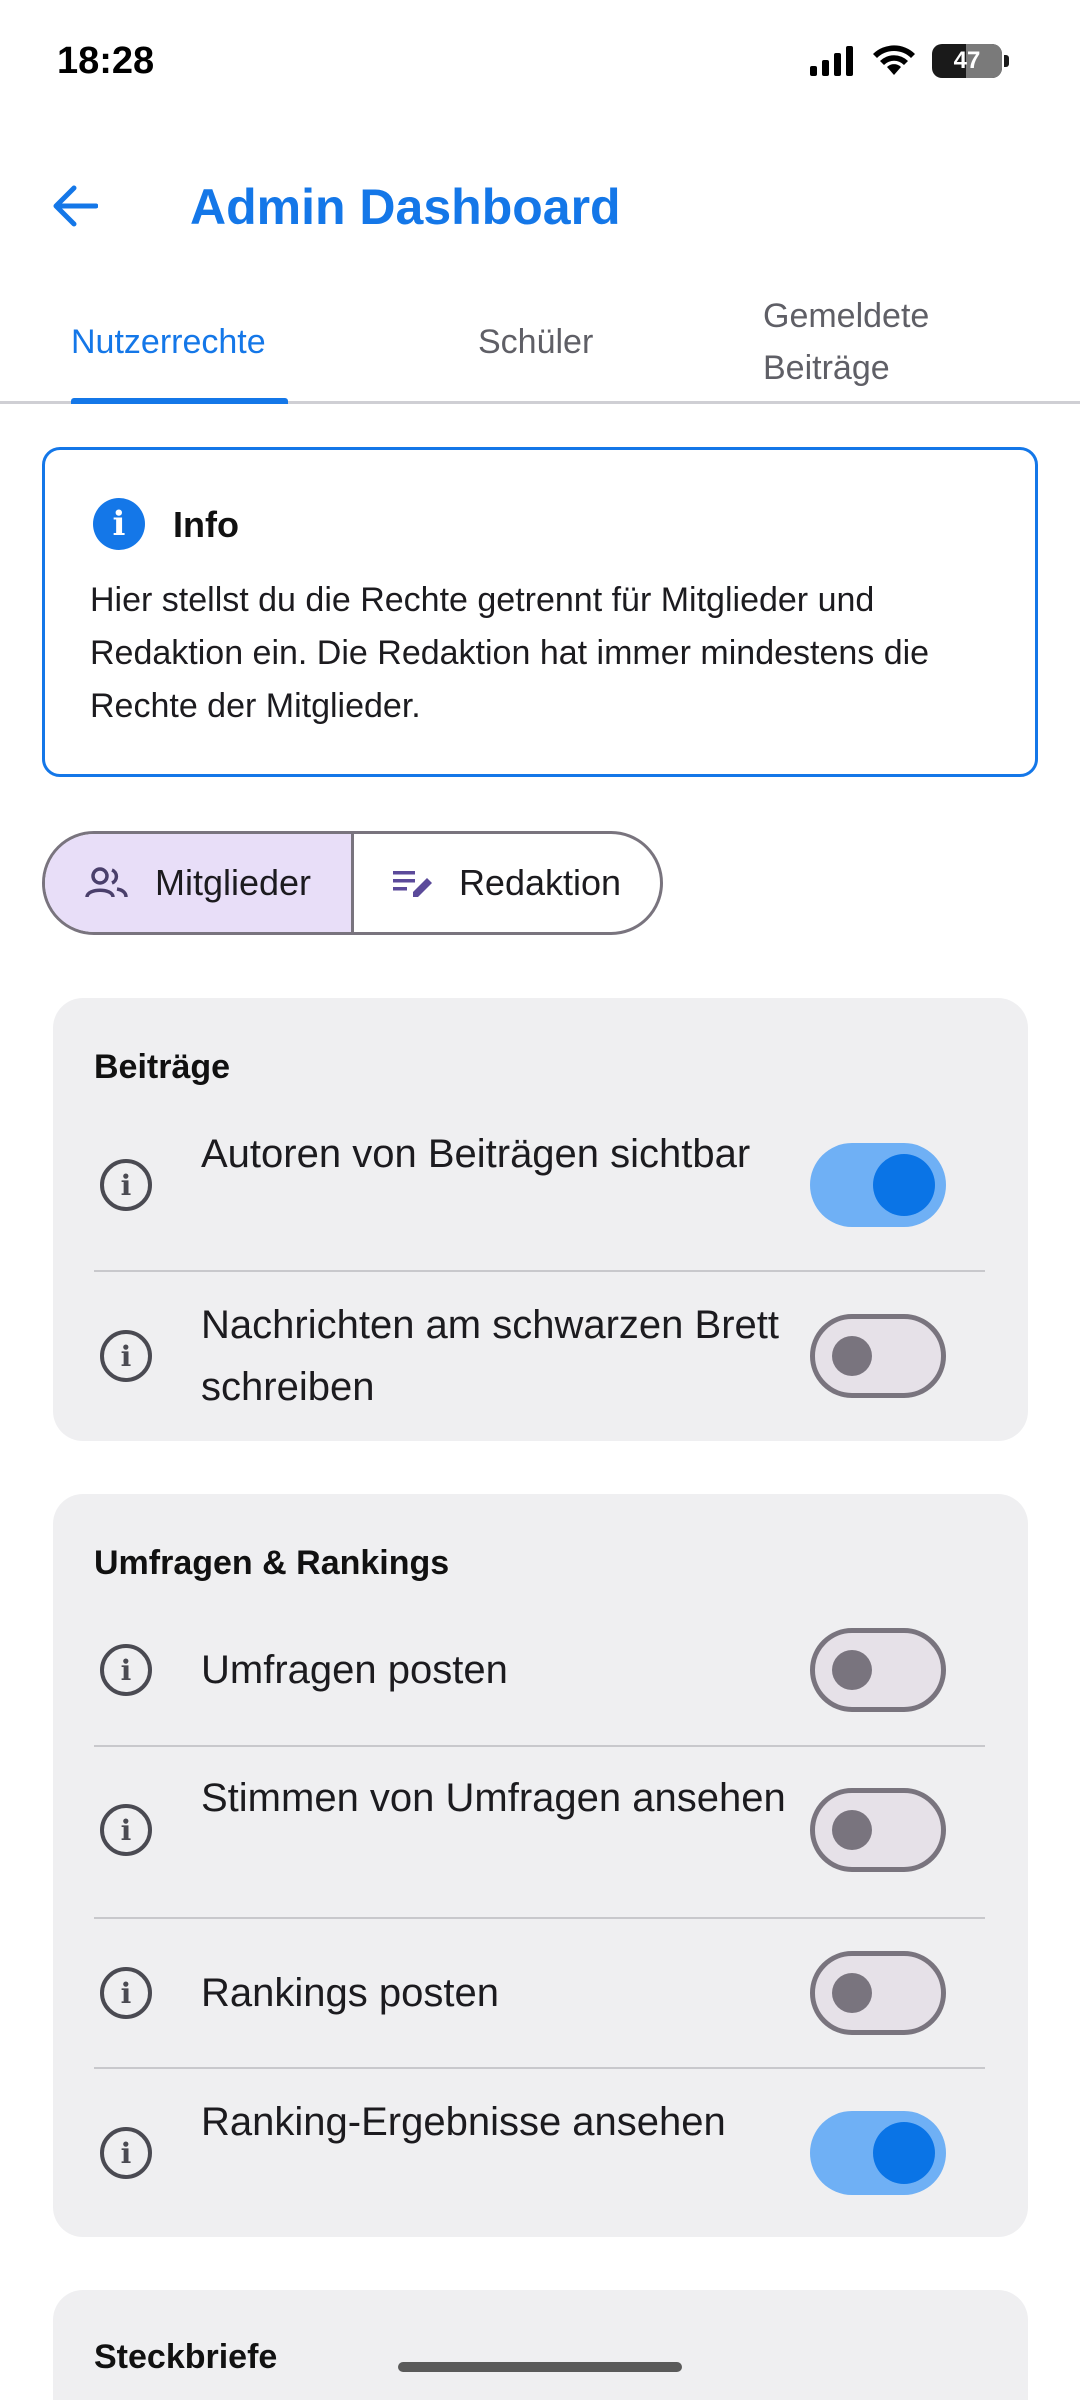 The height and width of the screenshot is (2400, 1080). What do you see at coordinates (540, 2345) in the screenshot?
I see `section-steckbriefe: Steckbriefe` at bounding box center [540, 2345].